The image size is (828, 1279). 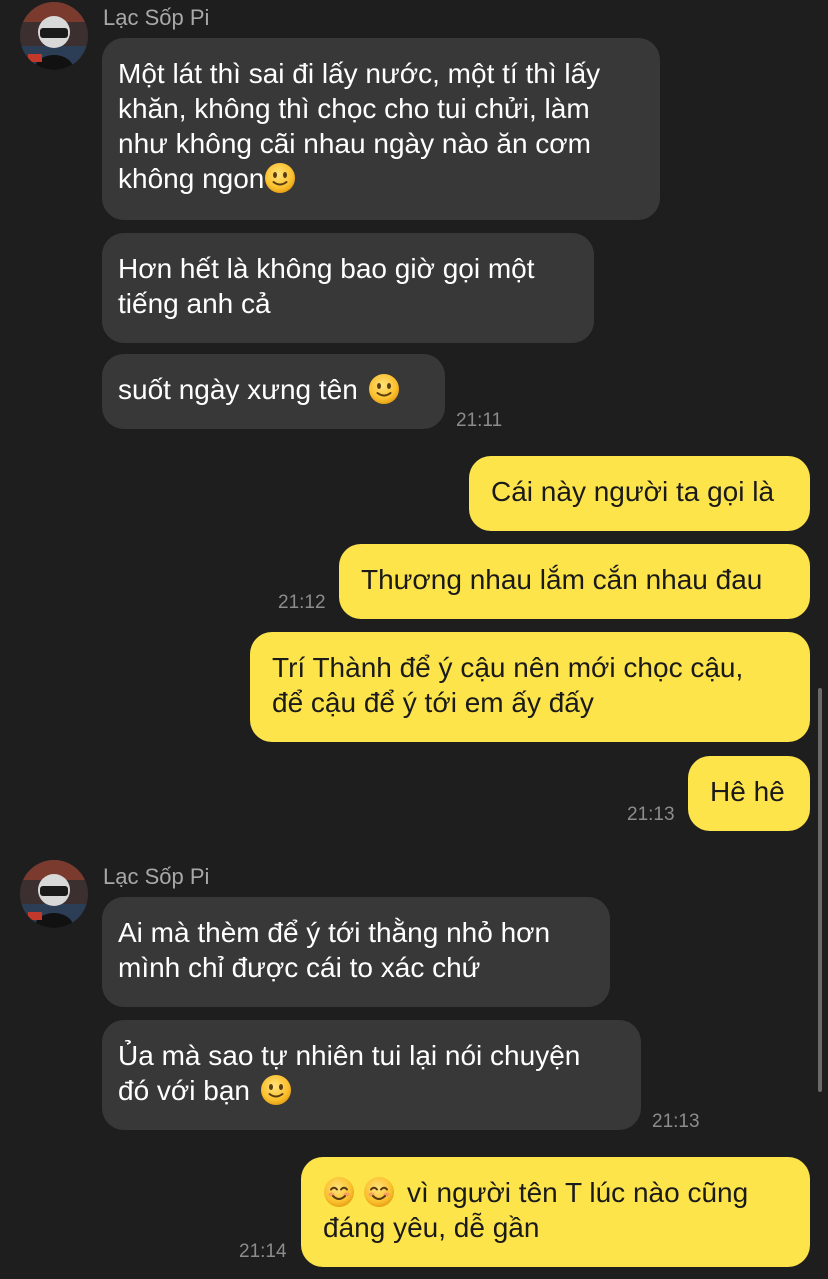 I want to click on message-text: tiếng anh cả, so click(x=194, y=303).